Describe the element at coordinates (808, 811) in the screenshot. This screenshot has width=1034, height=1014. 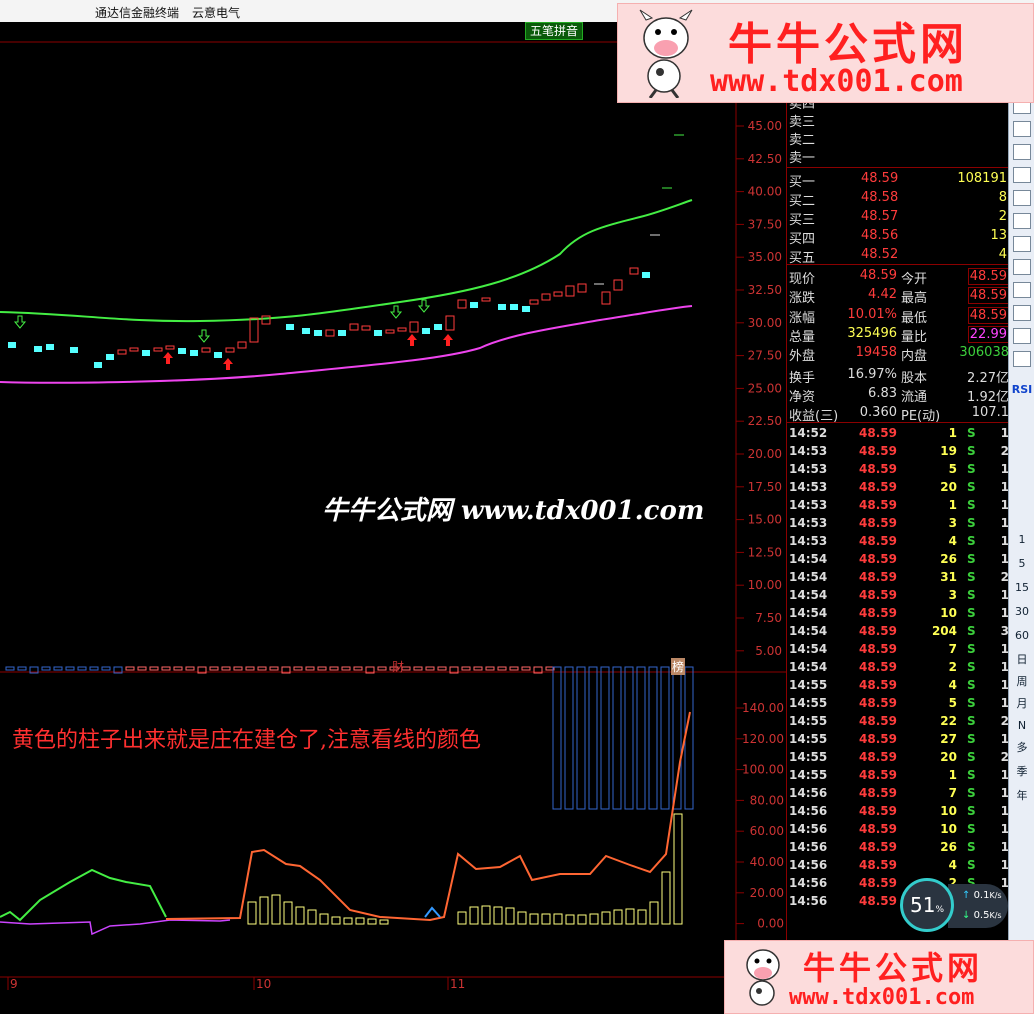
I see `tick-time: 14:56` at that location.